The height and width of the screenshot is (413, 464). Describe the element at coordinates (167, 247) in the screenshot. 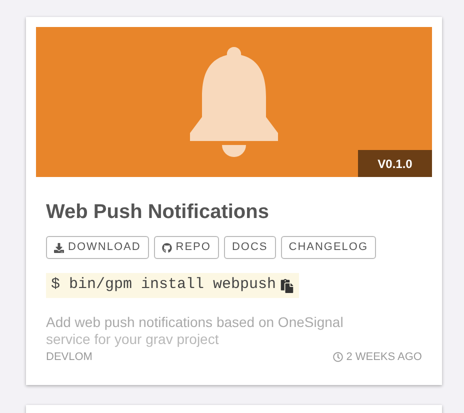

I see `github-icon` at that location.